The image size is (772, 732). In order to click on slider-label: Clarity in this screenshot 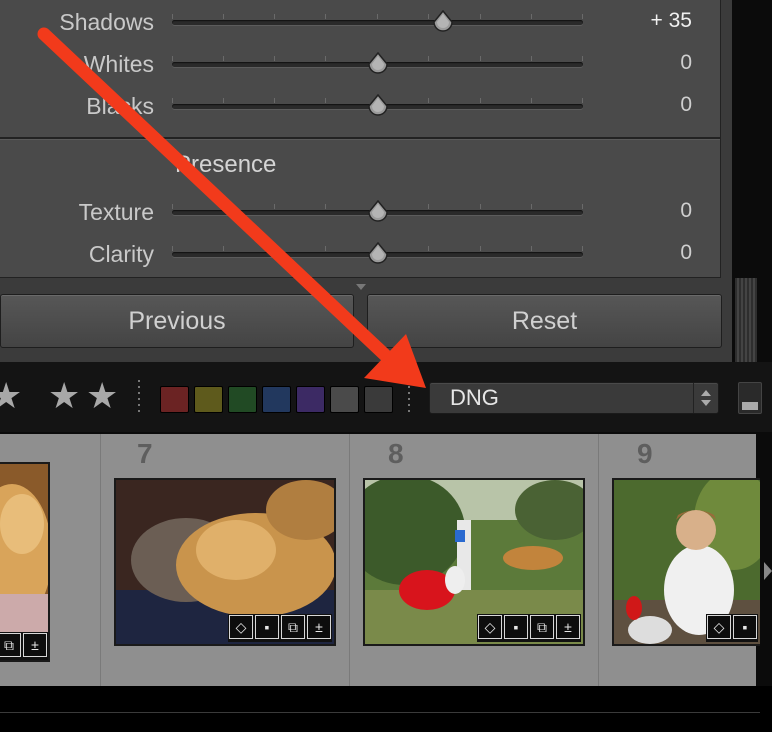, I will do `click(121, 254)`.